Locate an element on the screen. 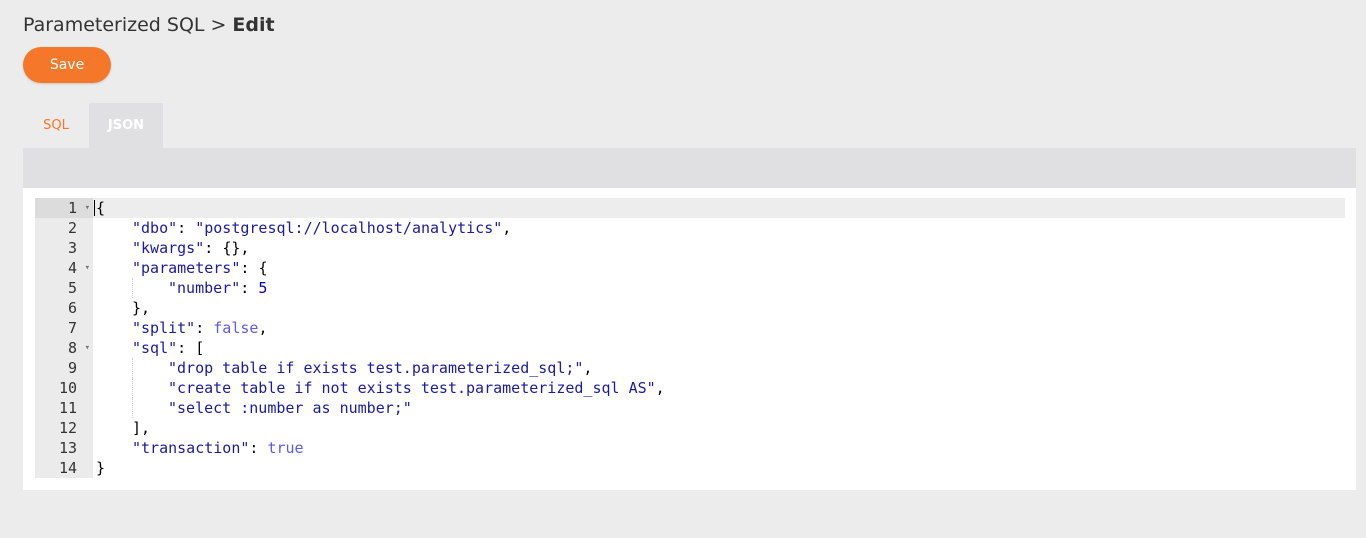 This screenshot has height=538, width=1366. line-number: 1 ▾ is located at coordinates (64, 208).